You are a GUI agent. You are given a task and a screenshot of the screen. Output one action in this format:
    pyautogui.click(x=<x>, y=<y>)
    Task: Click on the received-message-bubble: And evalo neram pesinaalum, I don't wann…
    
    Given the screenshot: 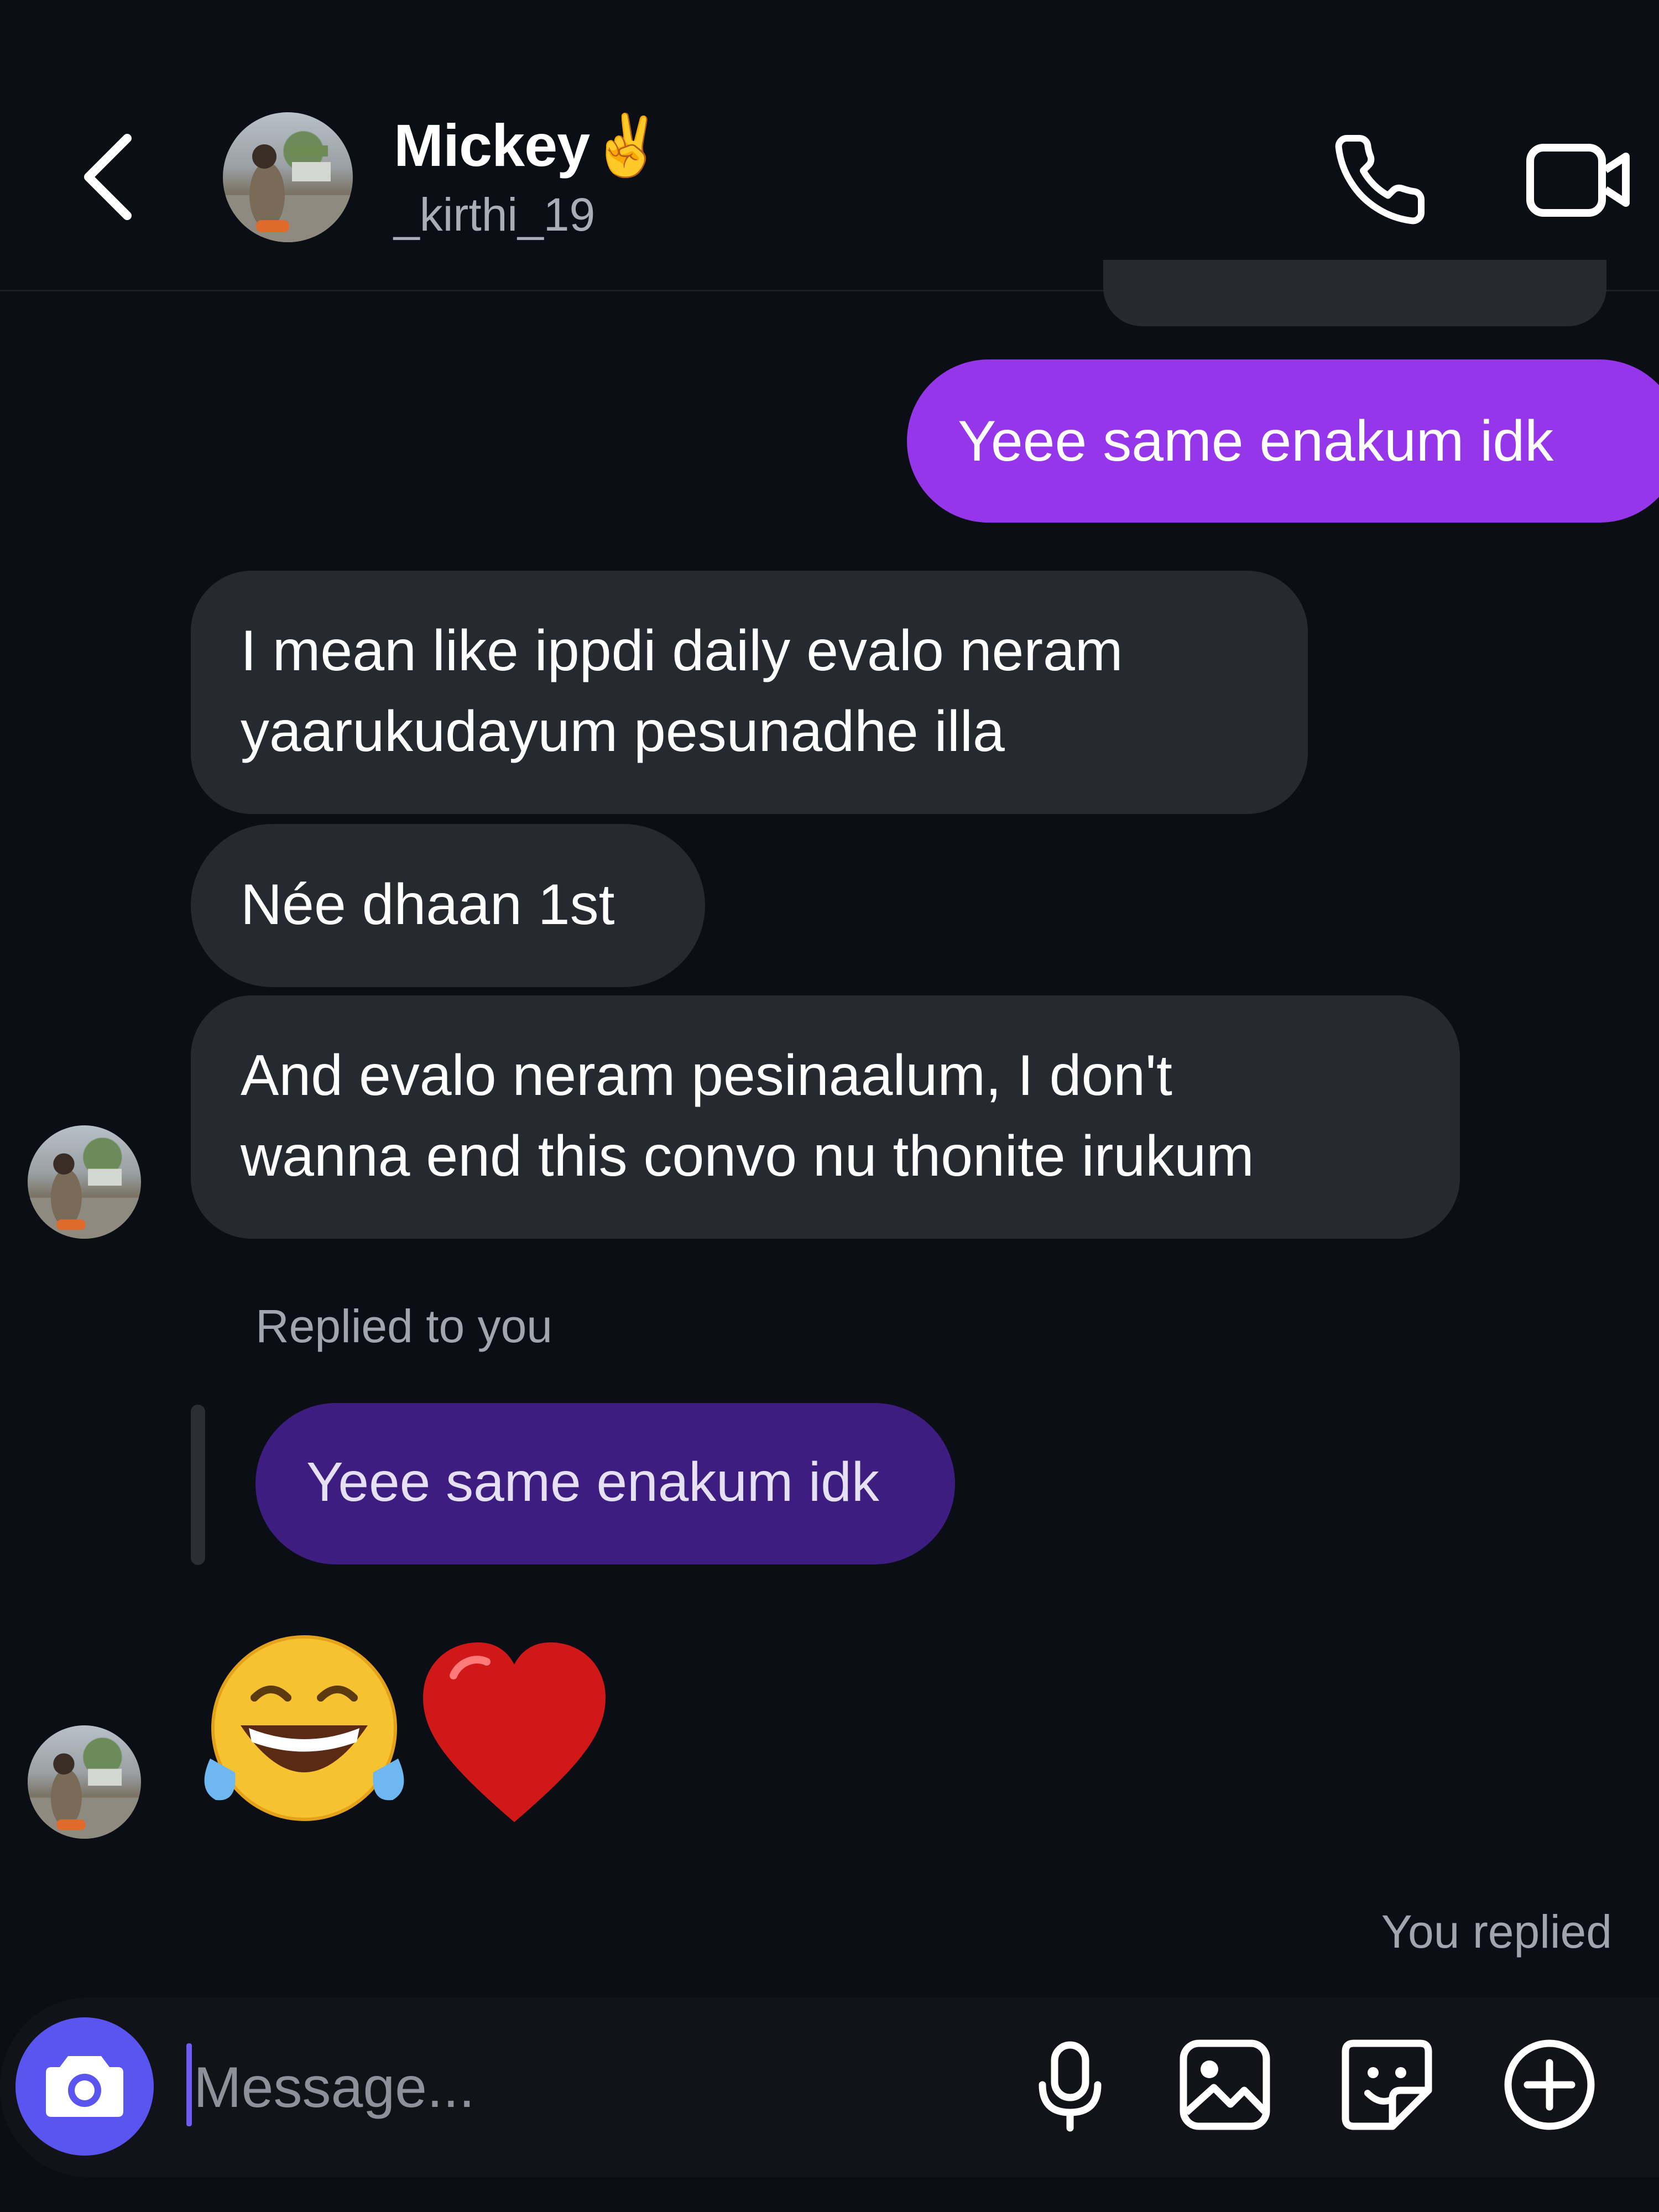 What is the action you would take?
    pyautogui.click(x=825, y=1117)
    